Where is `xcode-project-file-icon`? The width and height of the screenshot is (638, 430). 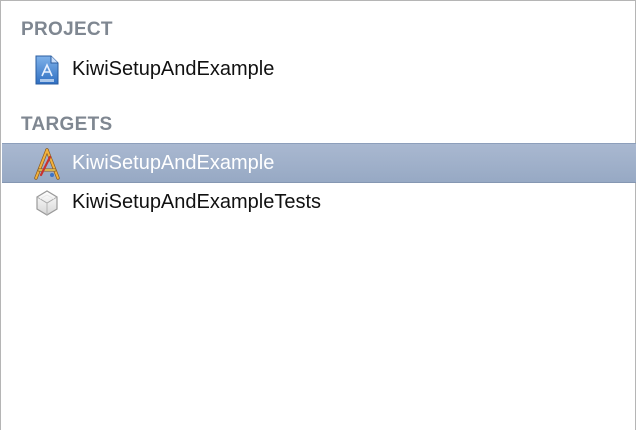
xcode-project-file-icon is located at coordinates (47, 70).